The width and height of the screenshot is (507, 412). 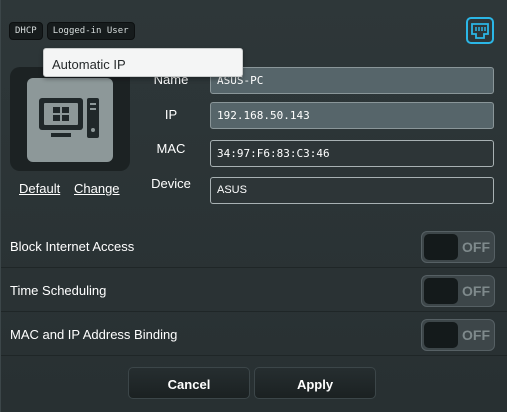 What do you see at coordinates (352, 115) in the screenshot?
I see `ip-field: 192.168.50.143` at bounding box center [352, 115].